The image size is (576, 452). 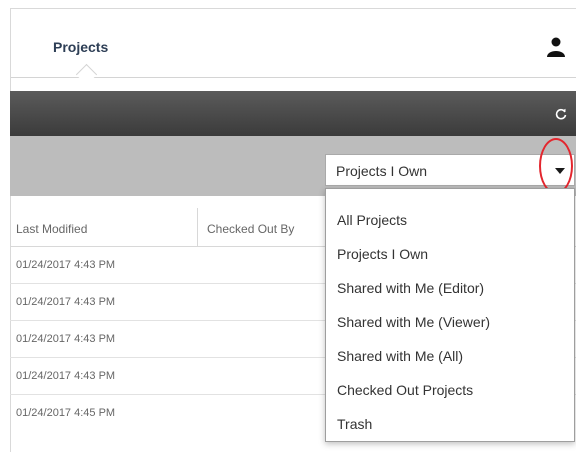 I want to click on active-tab-pointer, so click(x=86, y=74).